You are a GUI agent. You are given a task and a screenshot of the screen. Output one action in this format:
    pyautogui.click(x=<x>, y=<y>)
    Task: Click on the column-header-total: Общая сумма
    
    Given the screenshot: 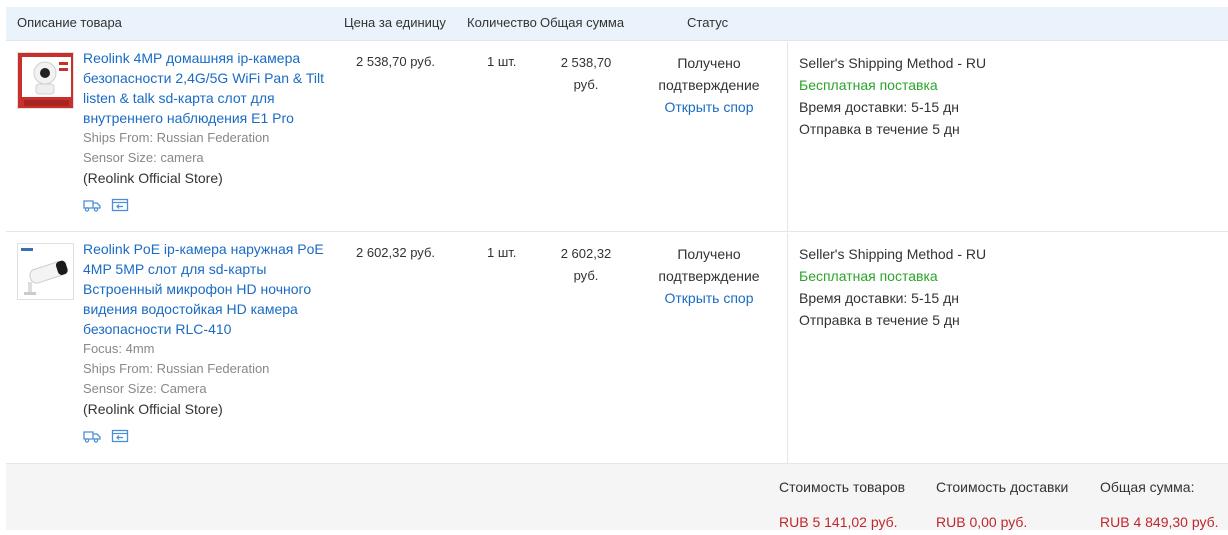 What is the action you would take?
    pyautogui.click(x=582, y=22)
    